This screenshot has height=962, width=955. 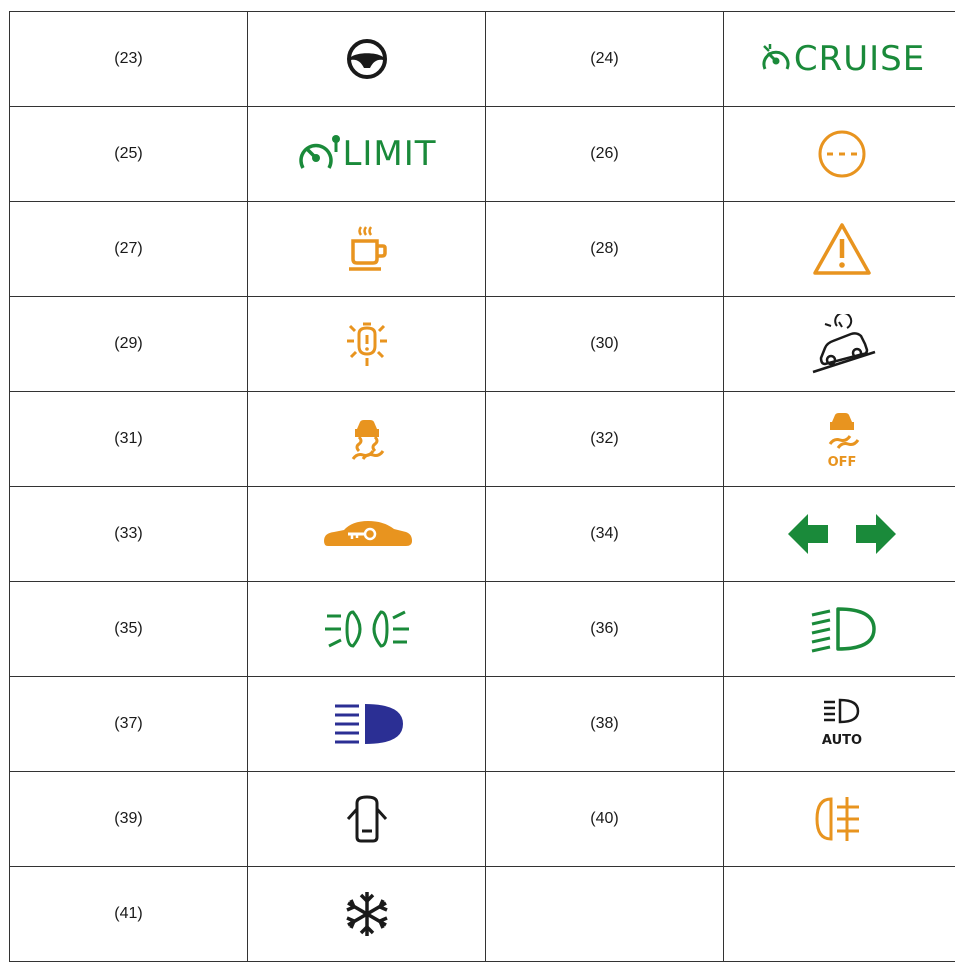 I want to click on table-row: (37) (38) AUTO, so click(x=482, y=724).